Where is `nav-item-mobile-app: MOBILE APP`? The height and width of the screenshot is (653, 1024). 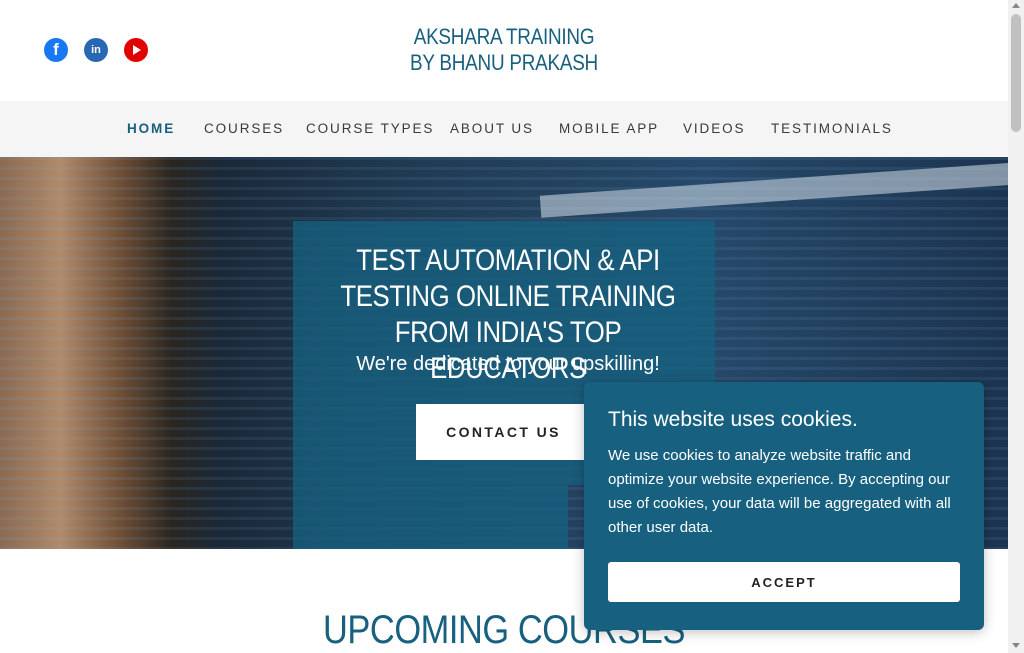
nav-item-mobile-app: MOBILE APP is located at coordinates (609, 128).